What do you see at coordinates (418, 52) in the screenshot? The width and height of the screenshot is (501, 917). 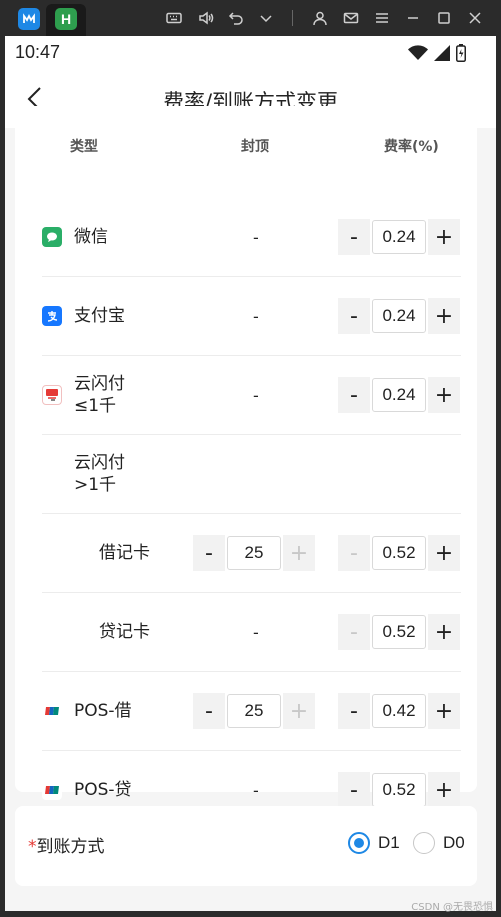 I see `wifi-icon` at bounding box center [418, 52].